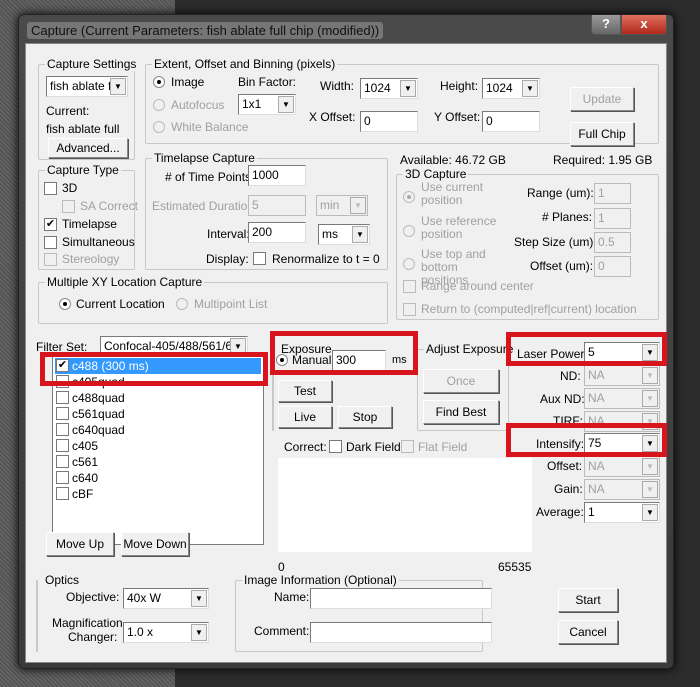 This screenshot has height=687, width=700. What do you see at coordinates (602, 134) in the screenshot?
I see `full-chip-button: Full Chip` at bounding box center [602, 134].